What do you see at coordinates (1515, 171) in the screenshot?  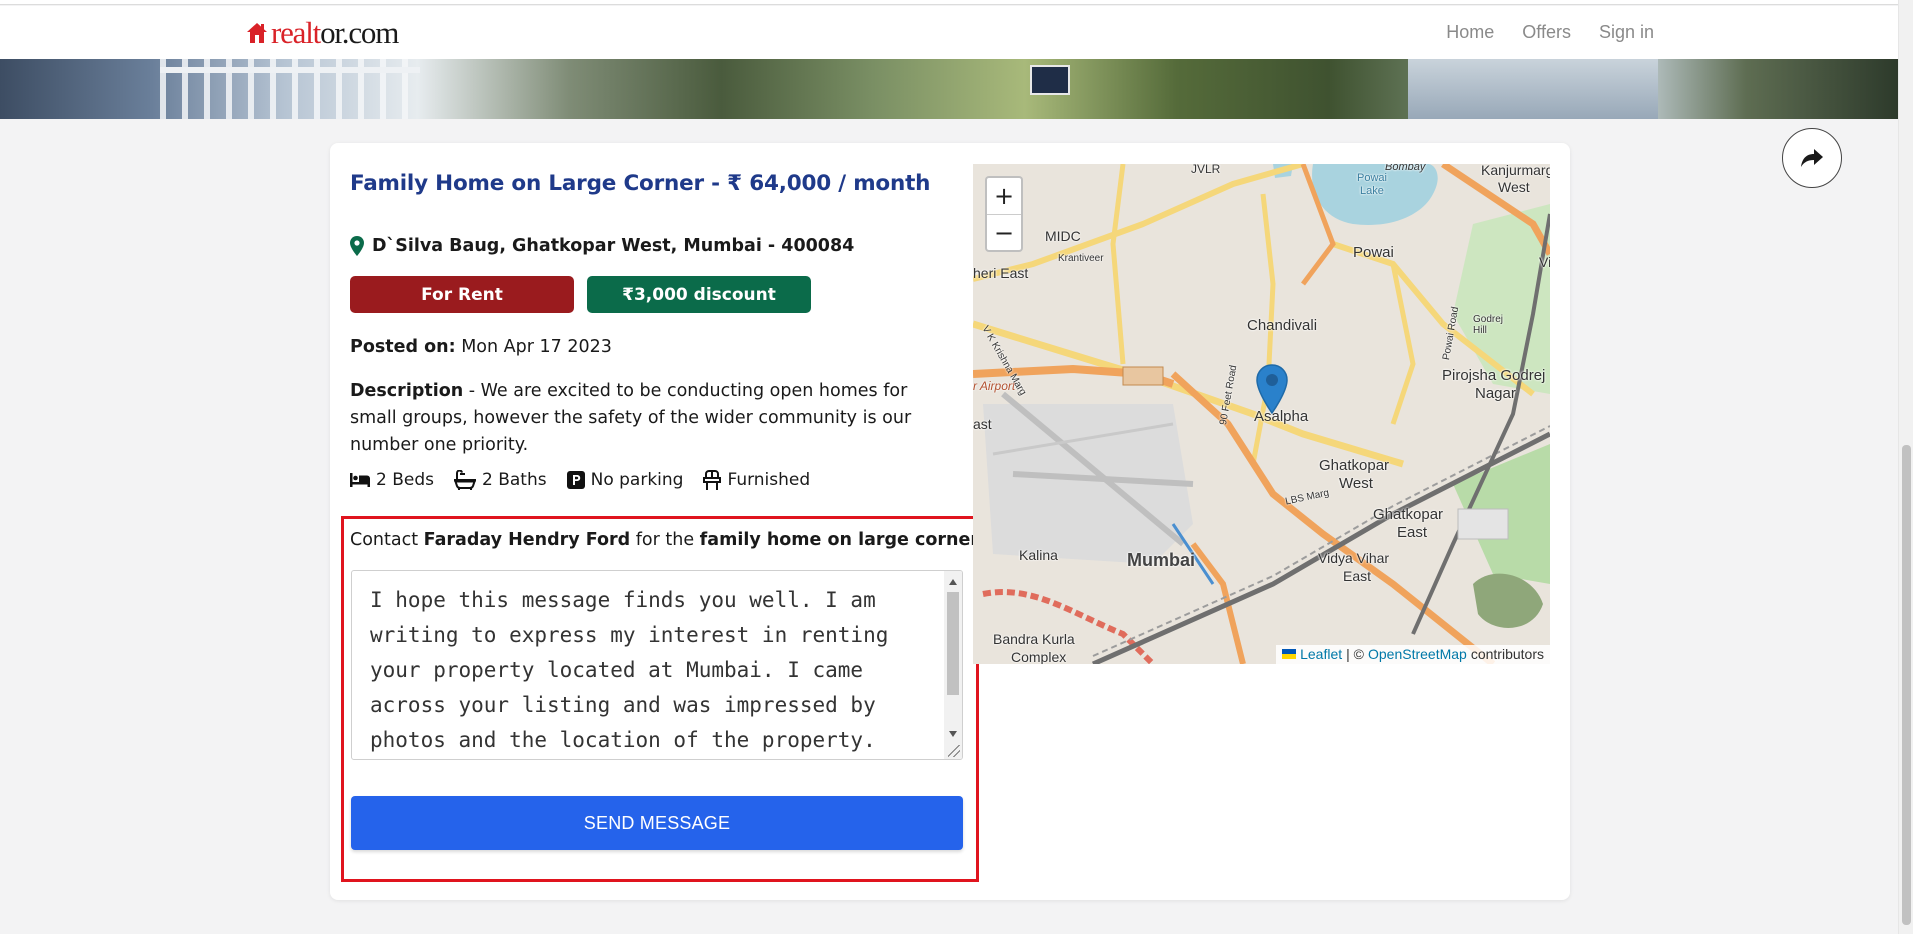 I see `map-label-kanjurmarg: Kanjurmarg` at bounding box center [1515, 171].